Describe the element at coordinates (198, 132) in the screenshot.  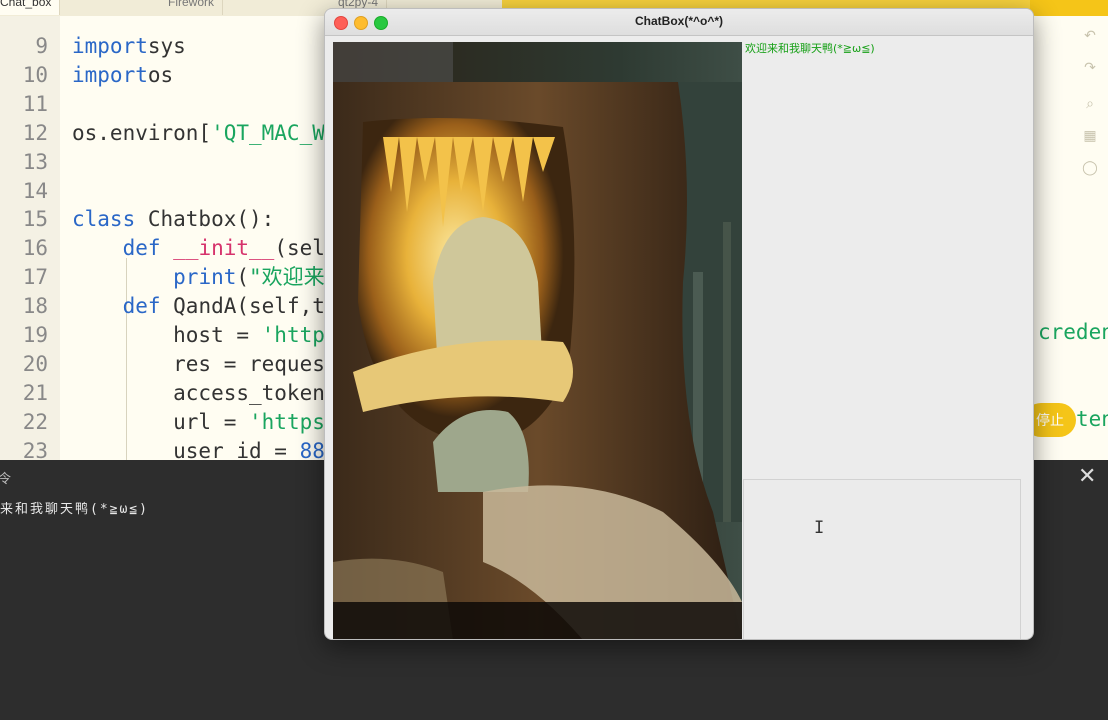
I see `code-text: os.environ['QT_MAC_W` at that location.